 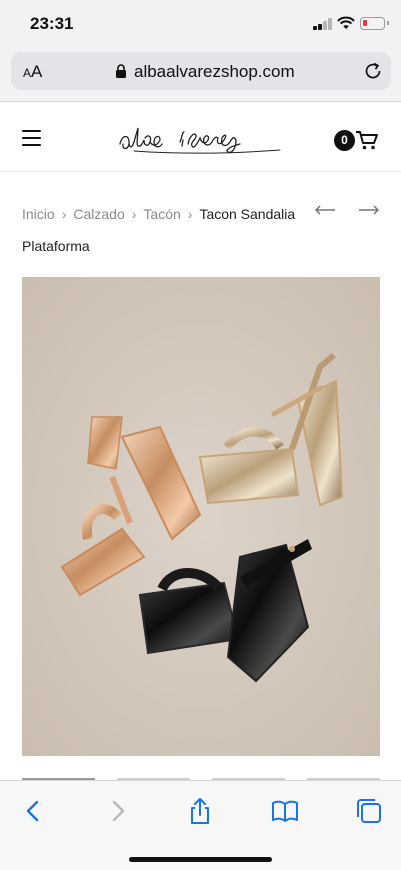 I want to click on browser-toolbar, so click(x=200, y=825).